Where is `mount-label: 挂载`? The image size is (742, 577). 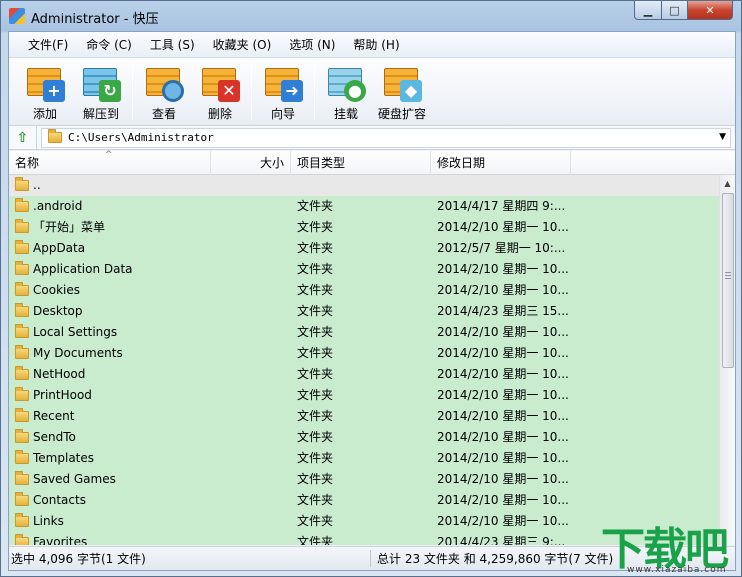
mount-label: 挂载 is located at coordinates (345, 114).